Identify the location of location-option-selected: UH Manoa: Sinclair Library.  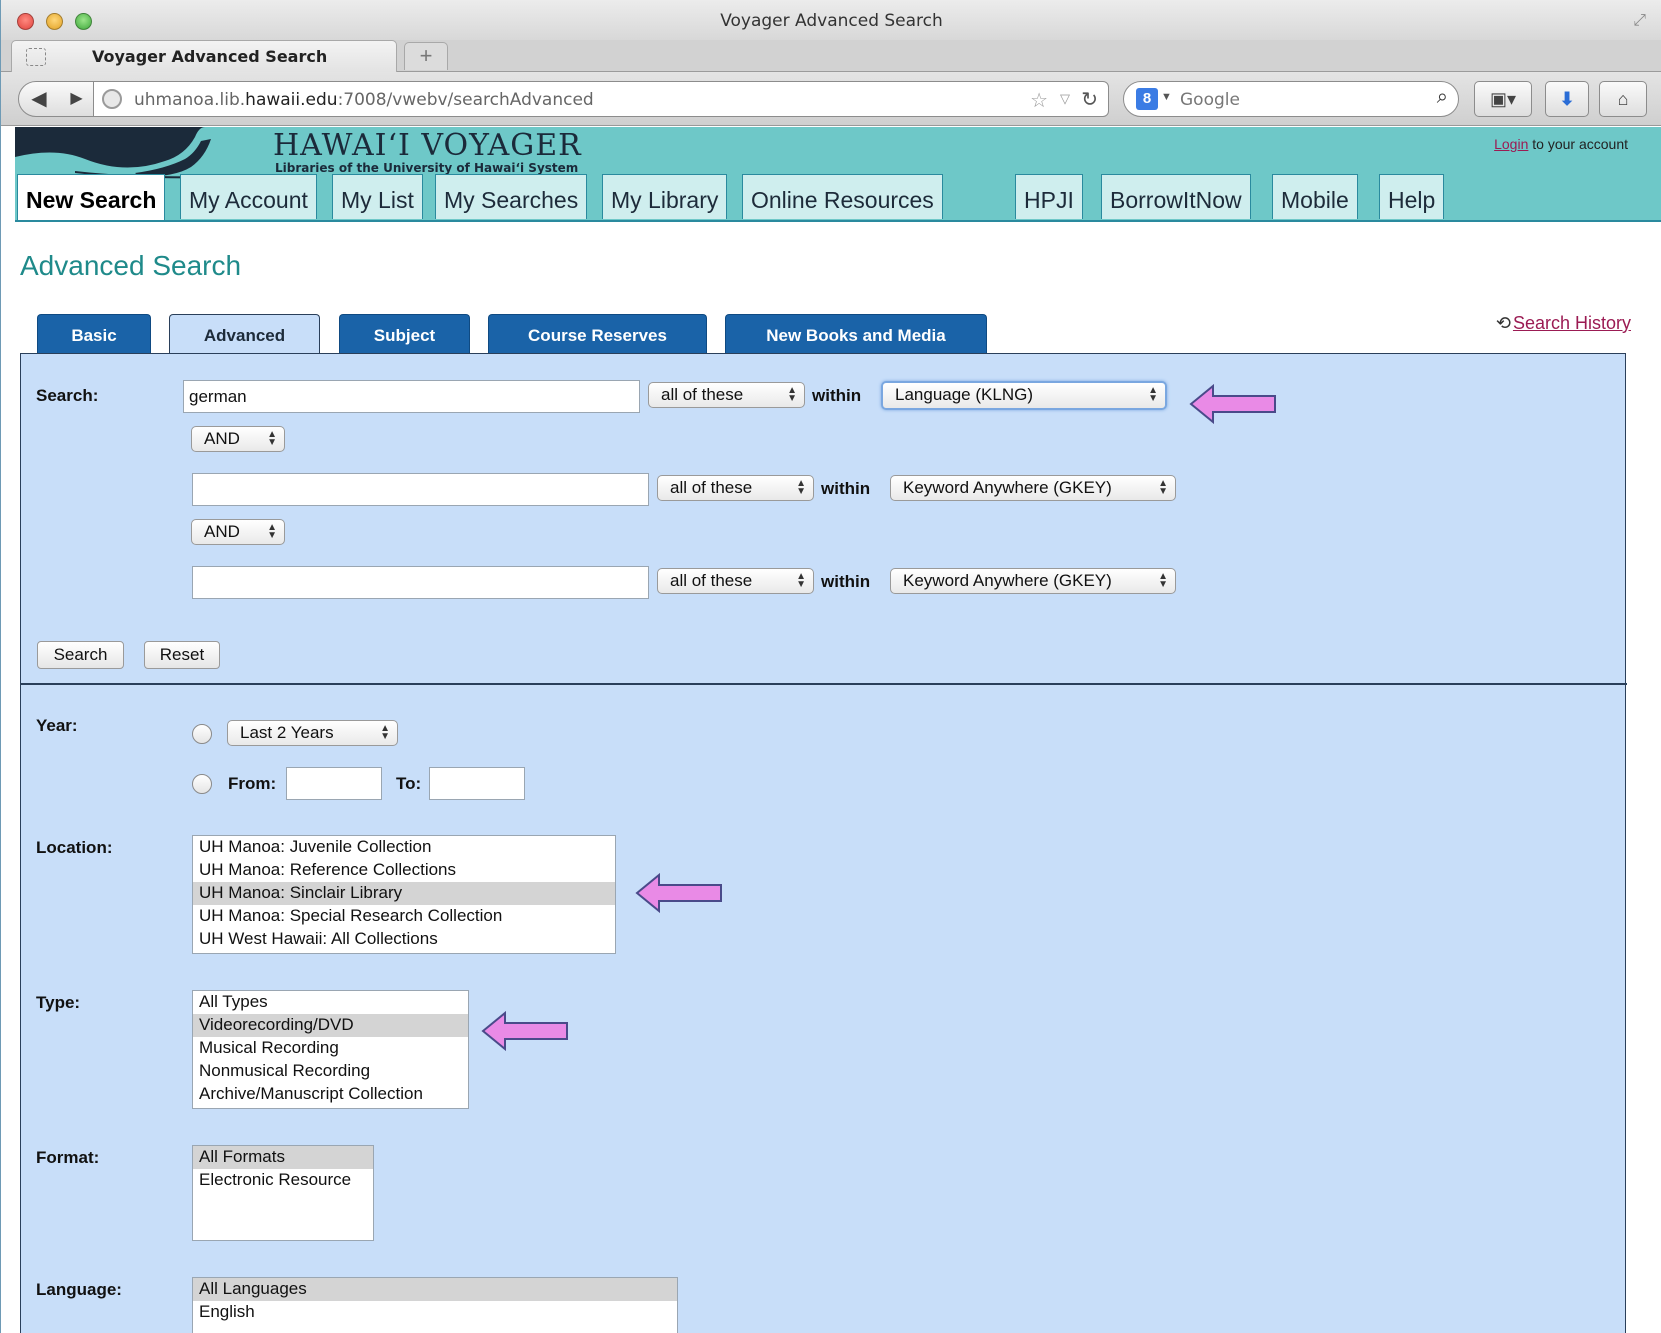
(404, 893).